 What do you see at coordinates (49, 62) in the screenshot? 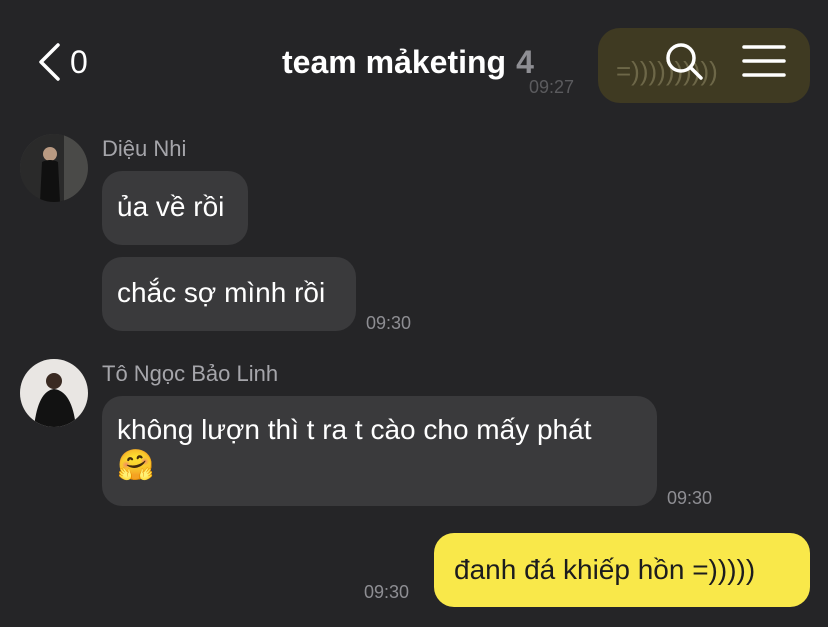
I see `chevron-left-icon` at bounding box center [49, 62].